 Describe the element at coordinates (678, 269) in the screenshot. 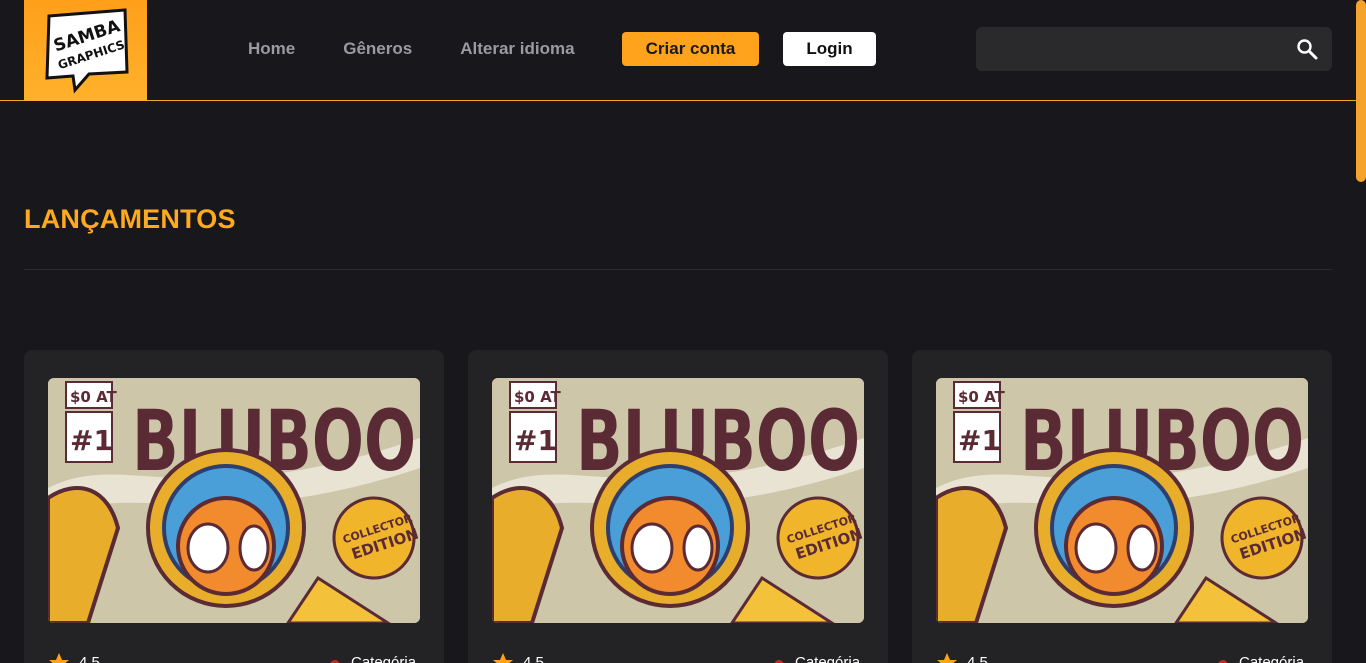

I see `section-divider` at that location.